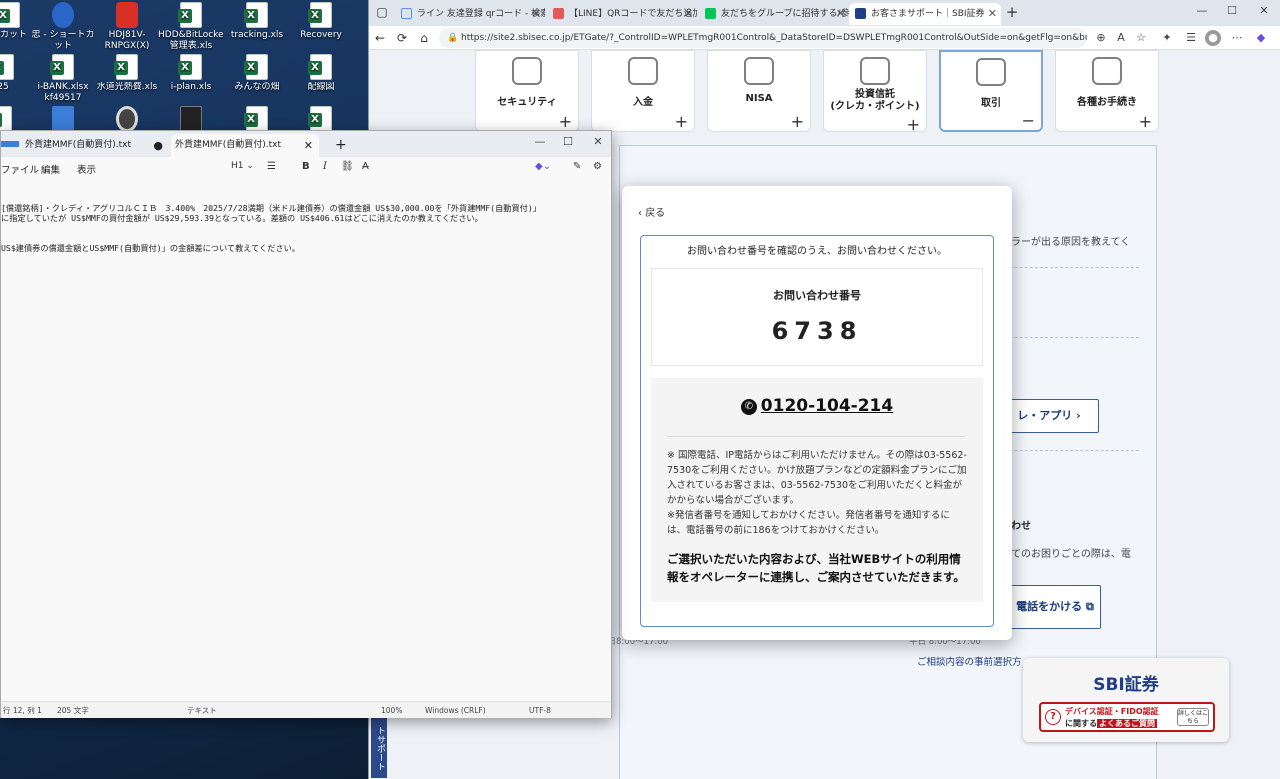 This screenshot has width=1280, height=779. Describe the element at coordinates (321, 21) in the screenshot. I see `desktop-icon: Recovery` at that location.